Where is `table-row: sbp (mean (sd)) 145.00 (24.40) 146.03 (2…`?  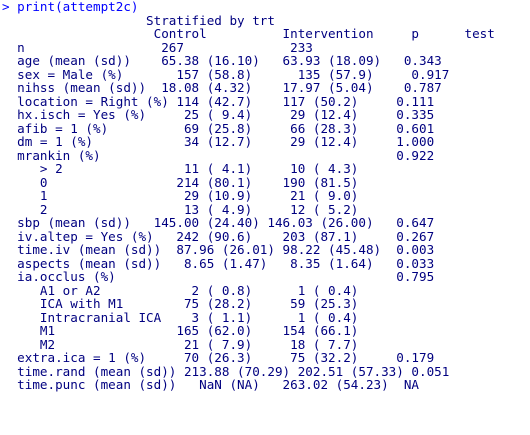
table-row: sbp (mean (sd)) 145.00 (24.40) 146.03 (2… is located at coordinates (218, 222).